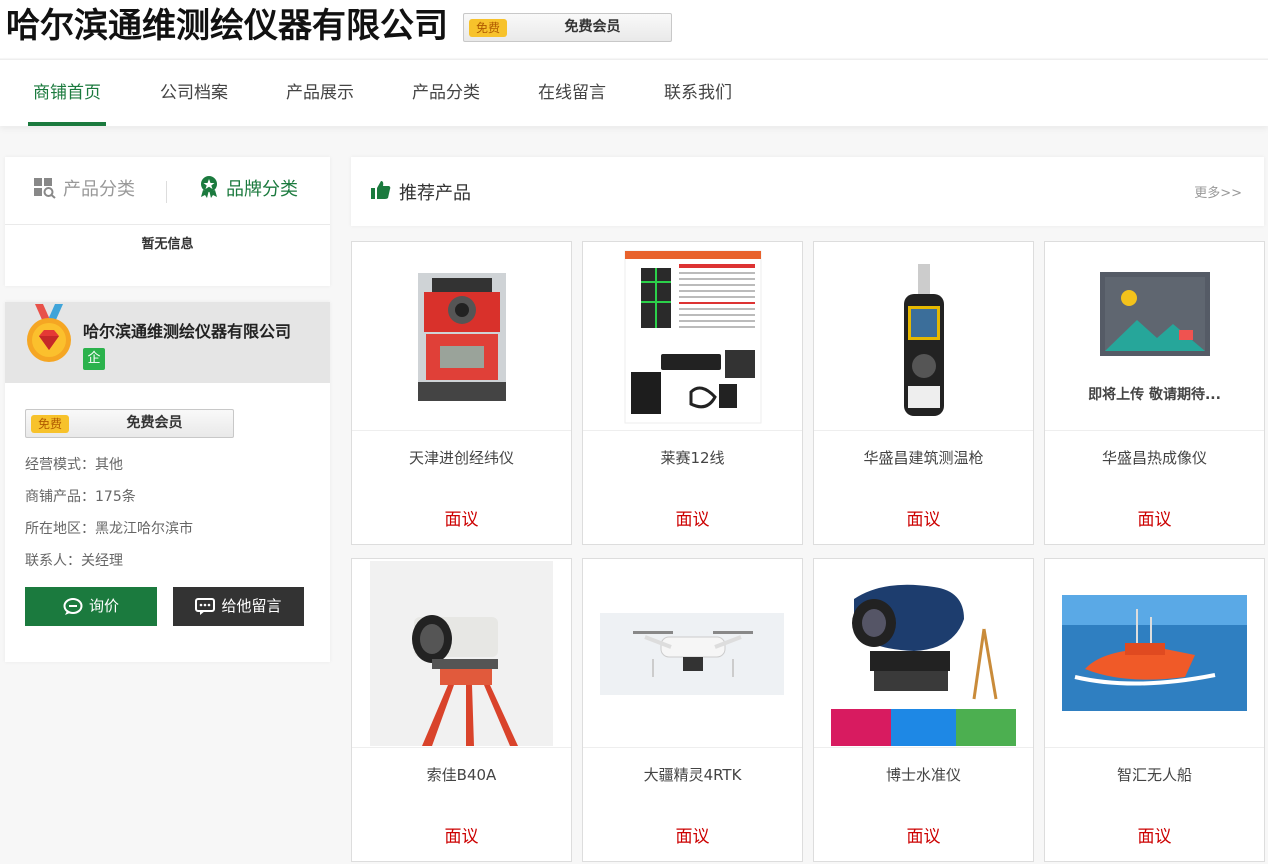 The width and height of the screenshot is (1268, 864). Describe the element at coordinates (488, 28) in the screenshot. I see `member-tag: 免费` at that location.